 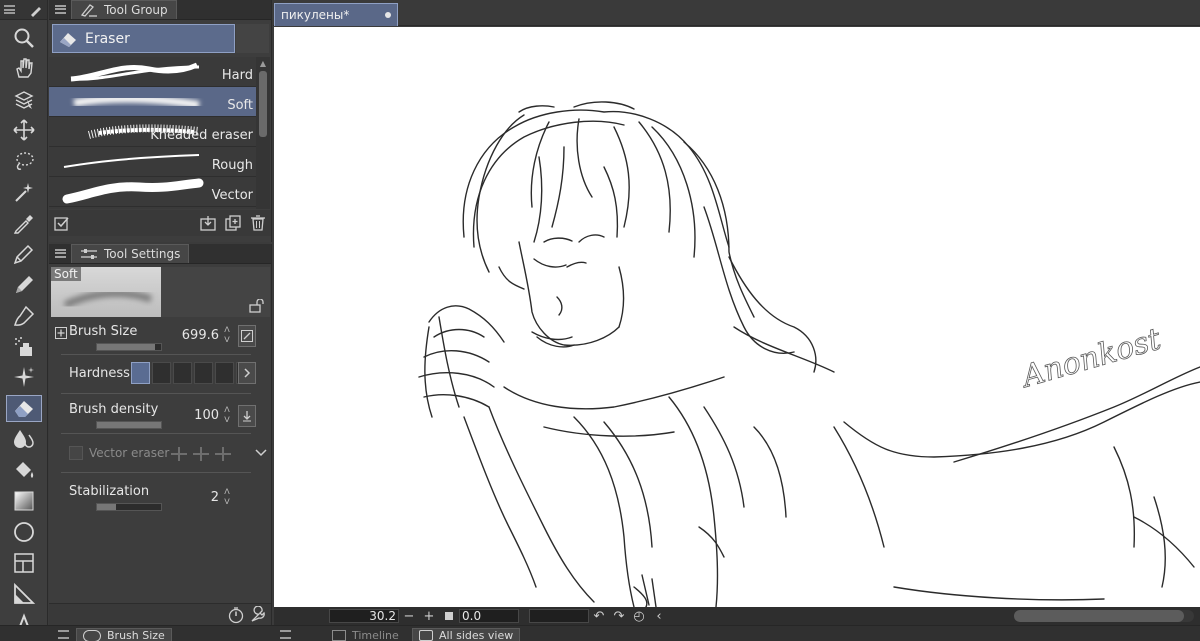 What do you see at coordinates (129, 425) in the screenshot?
I see `brush-density-slider` at bounding box center [129, 425].